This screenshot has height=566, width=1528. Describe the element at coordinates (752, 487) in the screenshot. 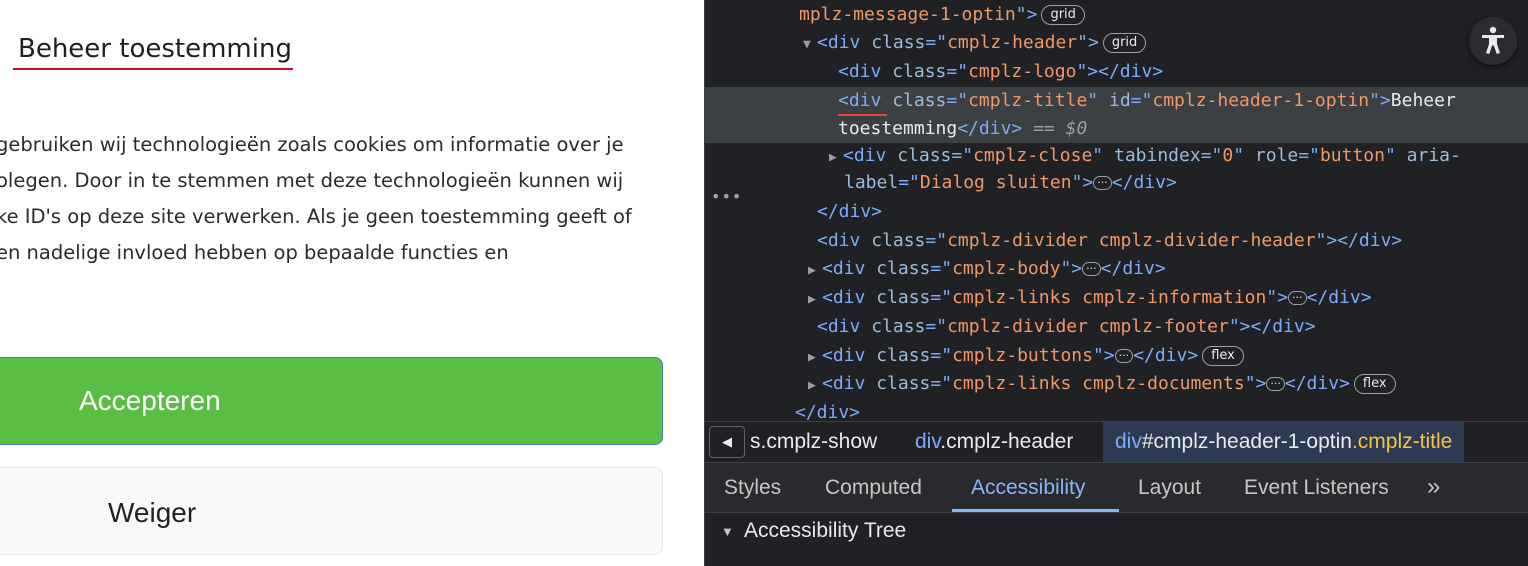

I see `tab-styles: Styles` at that location.